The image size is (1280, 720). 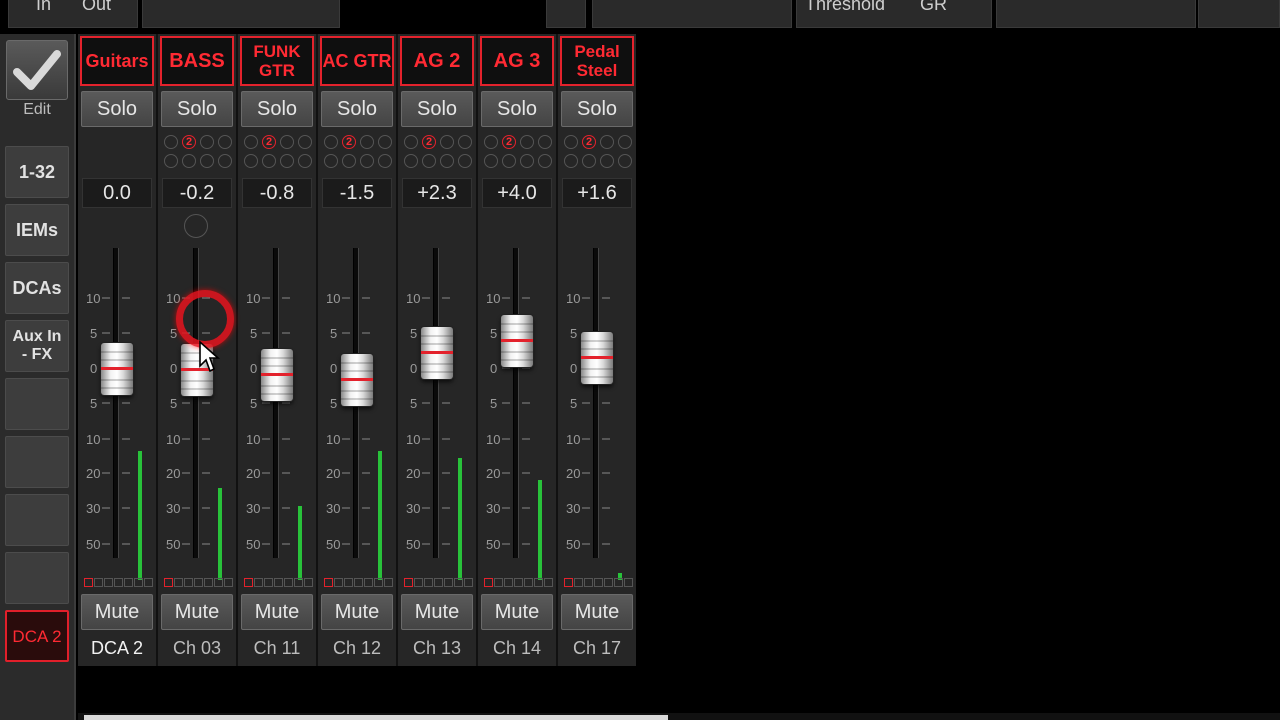 I want to click on checkmark-icon, so click(x=37, y=70).